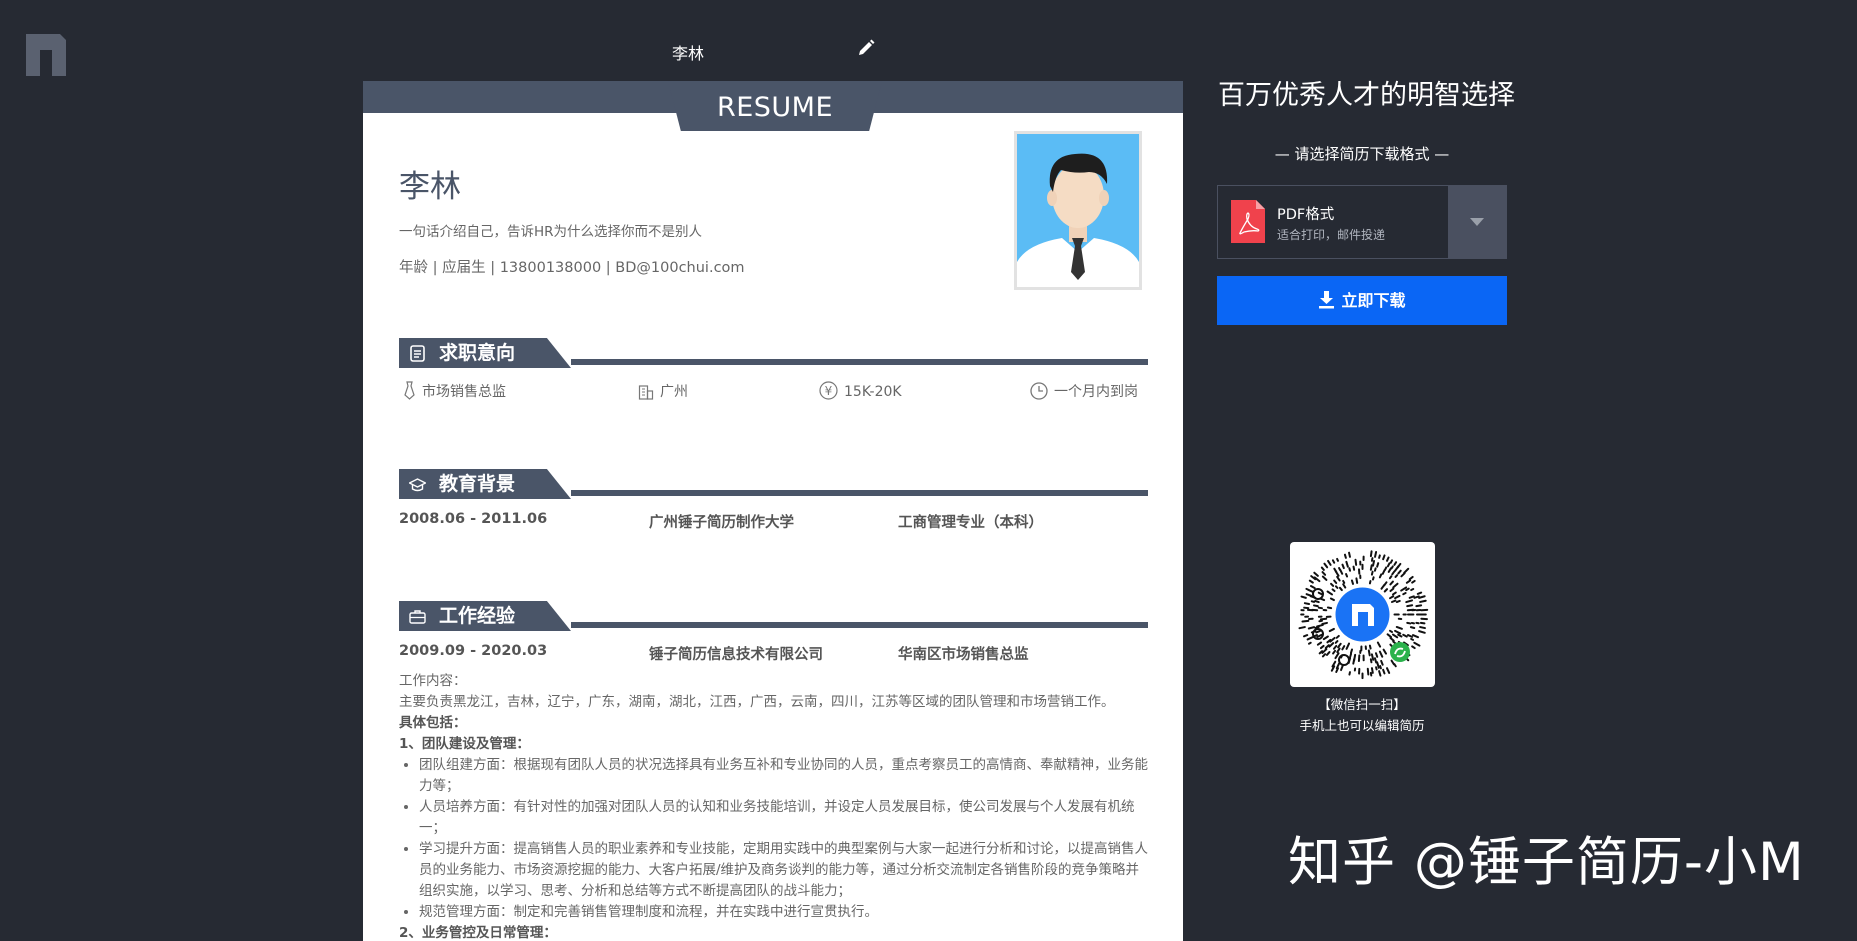 This screenshot has height=941, width=1857. What do you see at coordinates (774, 681) in the screenshot?
I see `work-content-label: 工作内容：` at bounding box center [774, 681].